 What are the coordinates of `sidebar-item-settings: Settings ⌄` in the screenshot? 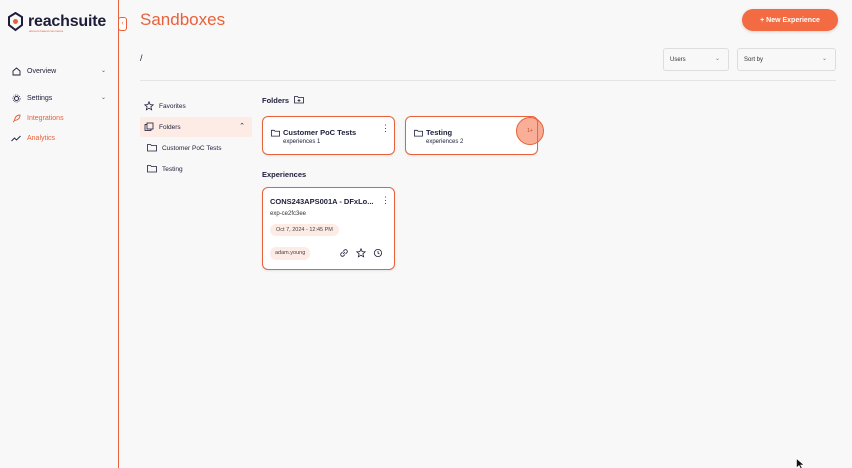 It's located at (59, 98).